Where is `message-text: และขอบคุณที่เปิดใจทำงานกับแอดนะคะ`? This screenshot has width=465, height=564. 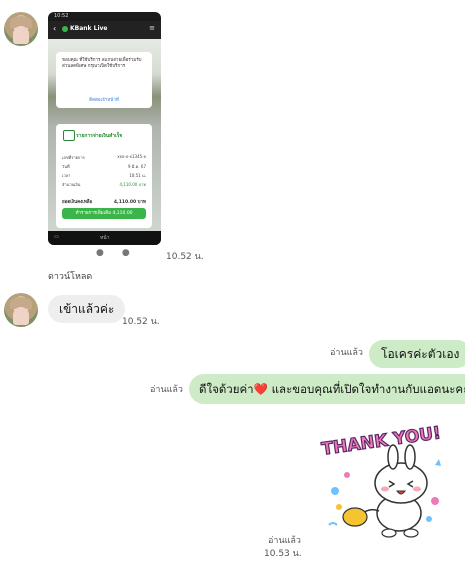 message-text: และขอบคุณที่เปิดใจทำงานกับแอดนะคะ is located at coordinates (366, 389).